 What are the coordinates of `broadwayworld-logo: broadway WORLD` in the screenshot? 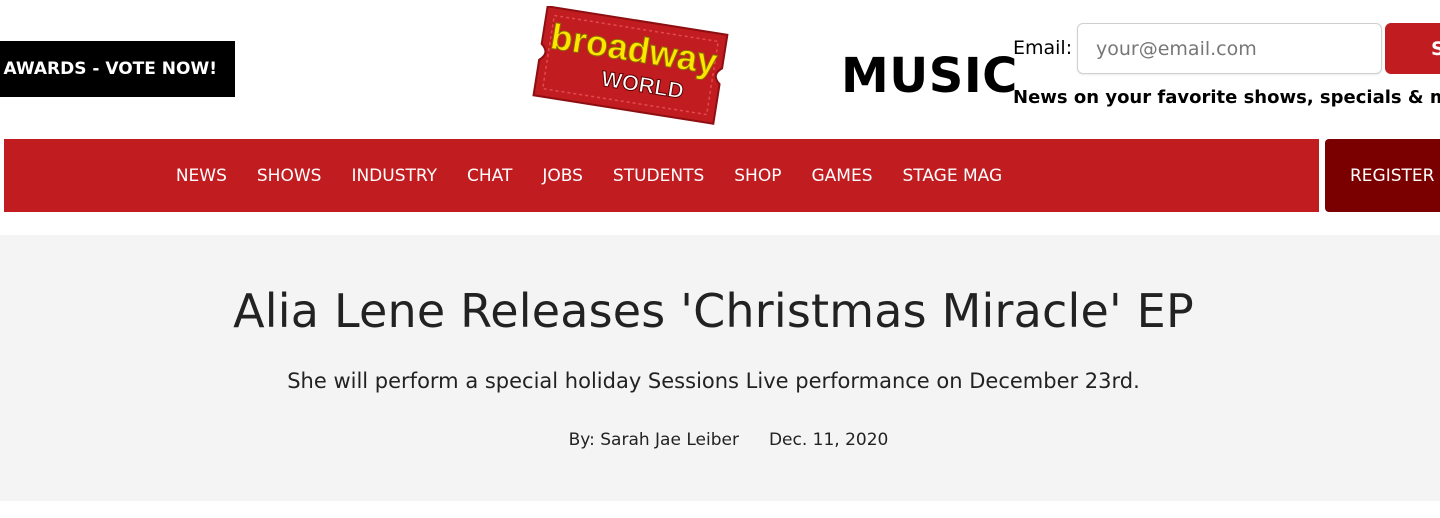 It's located at (630, 68).